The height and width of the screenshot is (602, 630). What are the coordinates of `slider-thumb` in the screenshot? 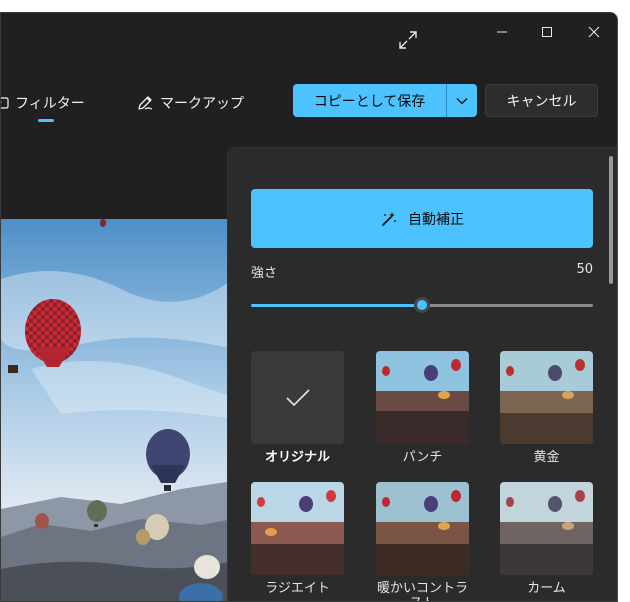 It's located at (422, 305).